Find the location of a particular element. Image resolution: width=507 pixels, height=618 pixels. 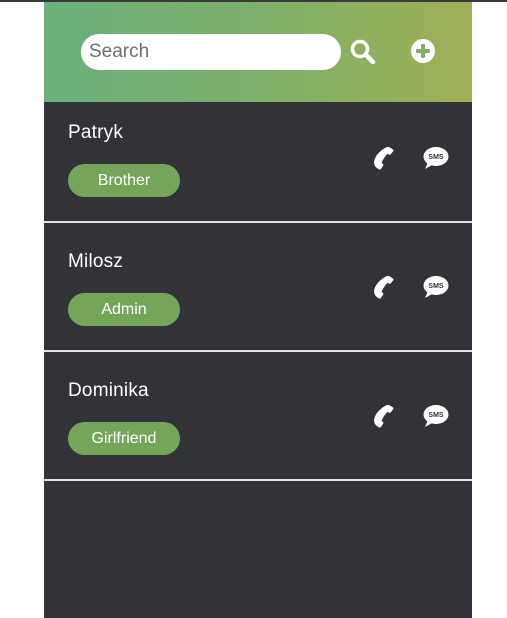

contact-name: Patryk is located at coordinates (96, 132).